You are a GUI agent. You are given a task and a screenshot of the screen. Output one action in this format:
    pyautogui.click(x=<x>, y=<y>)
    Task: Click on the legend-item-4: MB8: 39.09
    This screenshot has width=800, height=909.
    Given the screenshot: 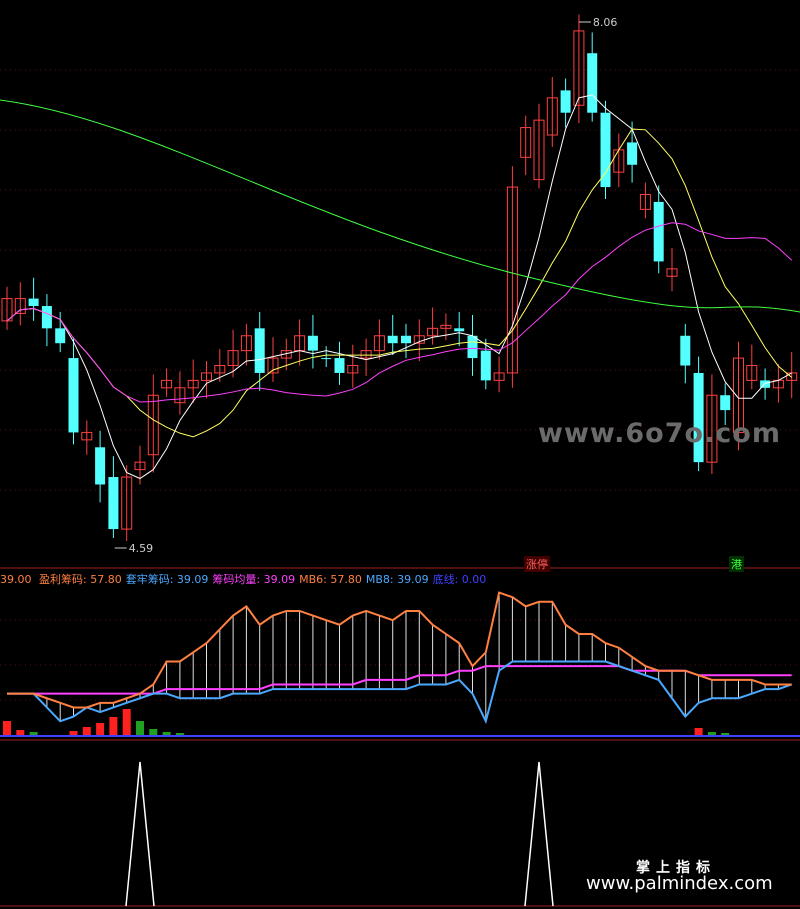 What is the action you would take?
    pyautogui.click(x=397, y=579)
    